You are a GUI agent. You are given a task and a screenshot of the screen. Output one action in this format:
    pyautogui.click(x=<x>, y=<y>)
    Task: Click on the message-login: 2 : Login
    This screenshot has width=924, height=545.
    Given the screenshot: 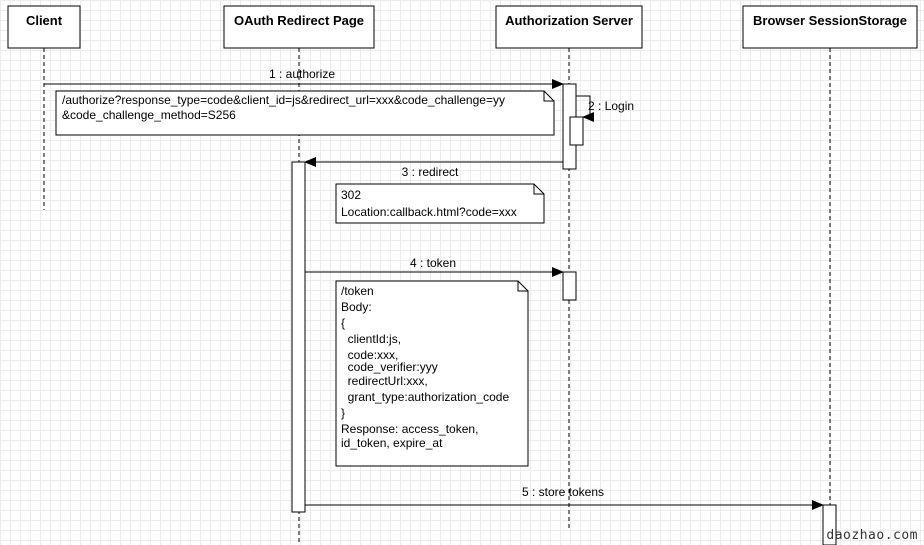 What is the action you would take?
    pyautogui.click(x=605, y=108)
    